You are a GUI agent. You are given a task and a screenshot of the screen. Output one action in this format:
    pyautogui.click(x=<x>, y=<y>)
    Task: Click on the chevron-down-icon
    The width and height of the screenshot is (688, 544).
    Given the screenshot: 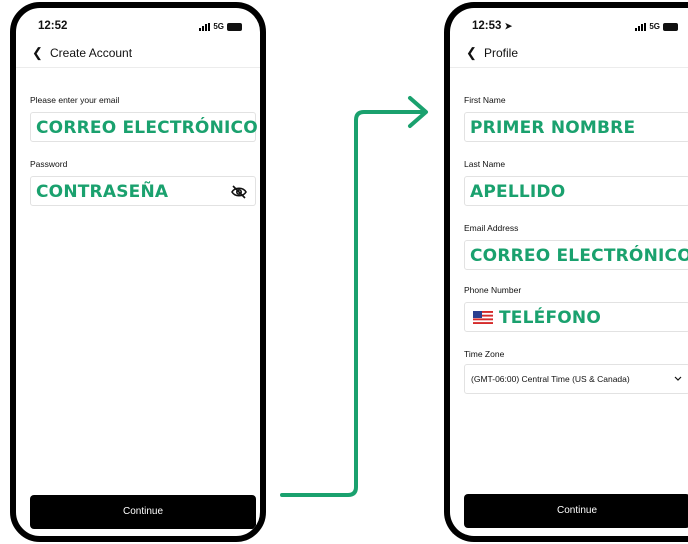 What is the action you would take?
    pyautogui.click(x=678, y=378)
    